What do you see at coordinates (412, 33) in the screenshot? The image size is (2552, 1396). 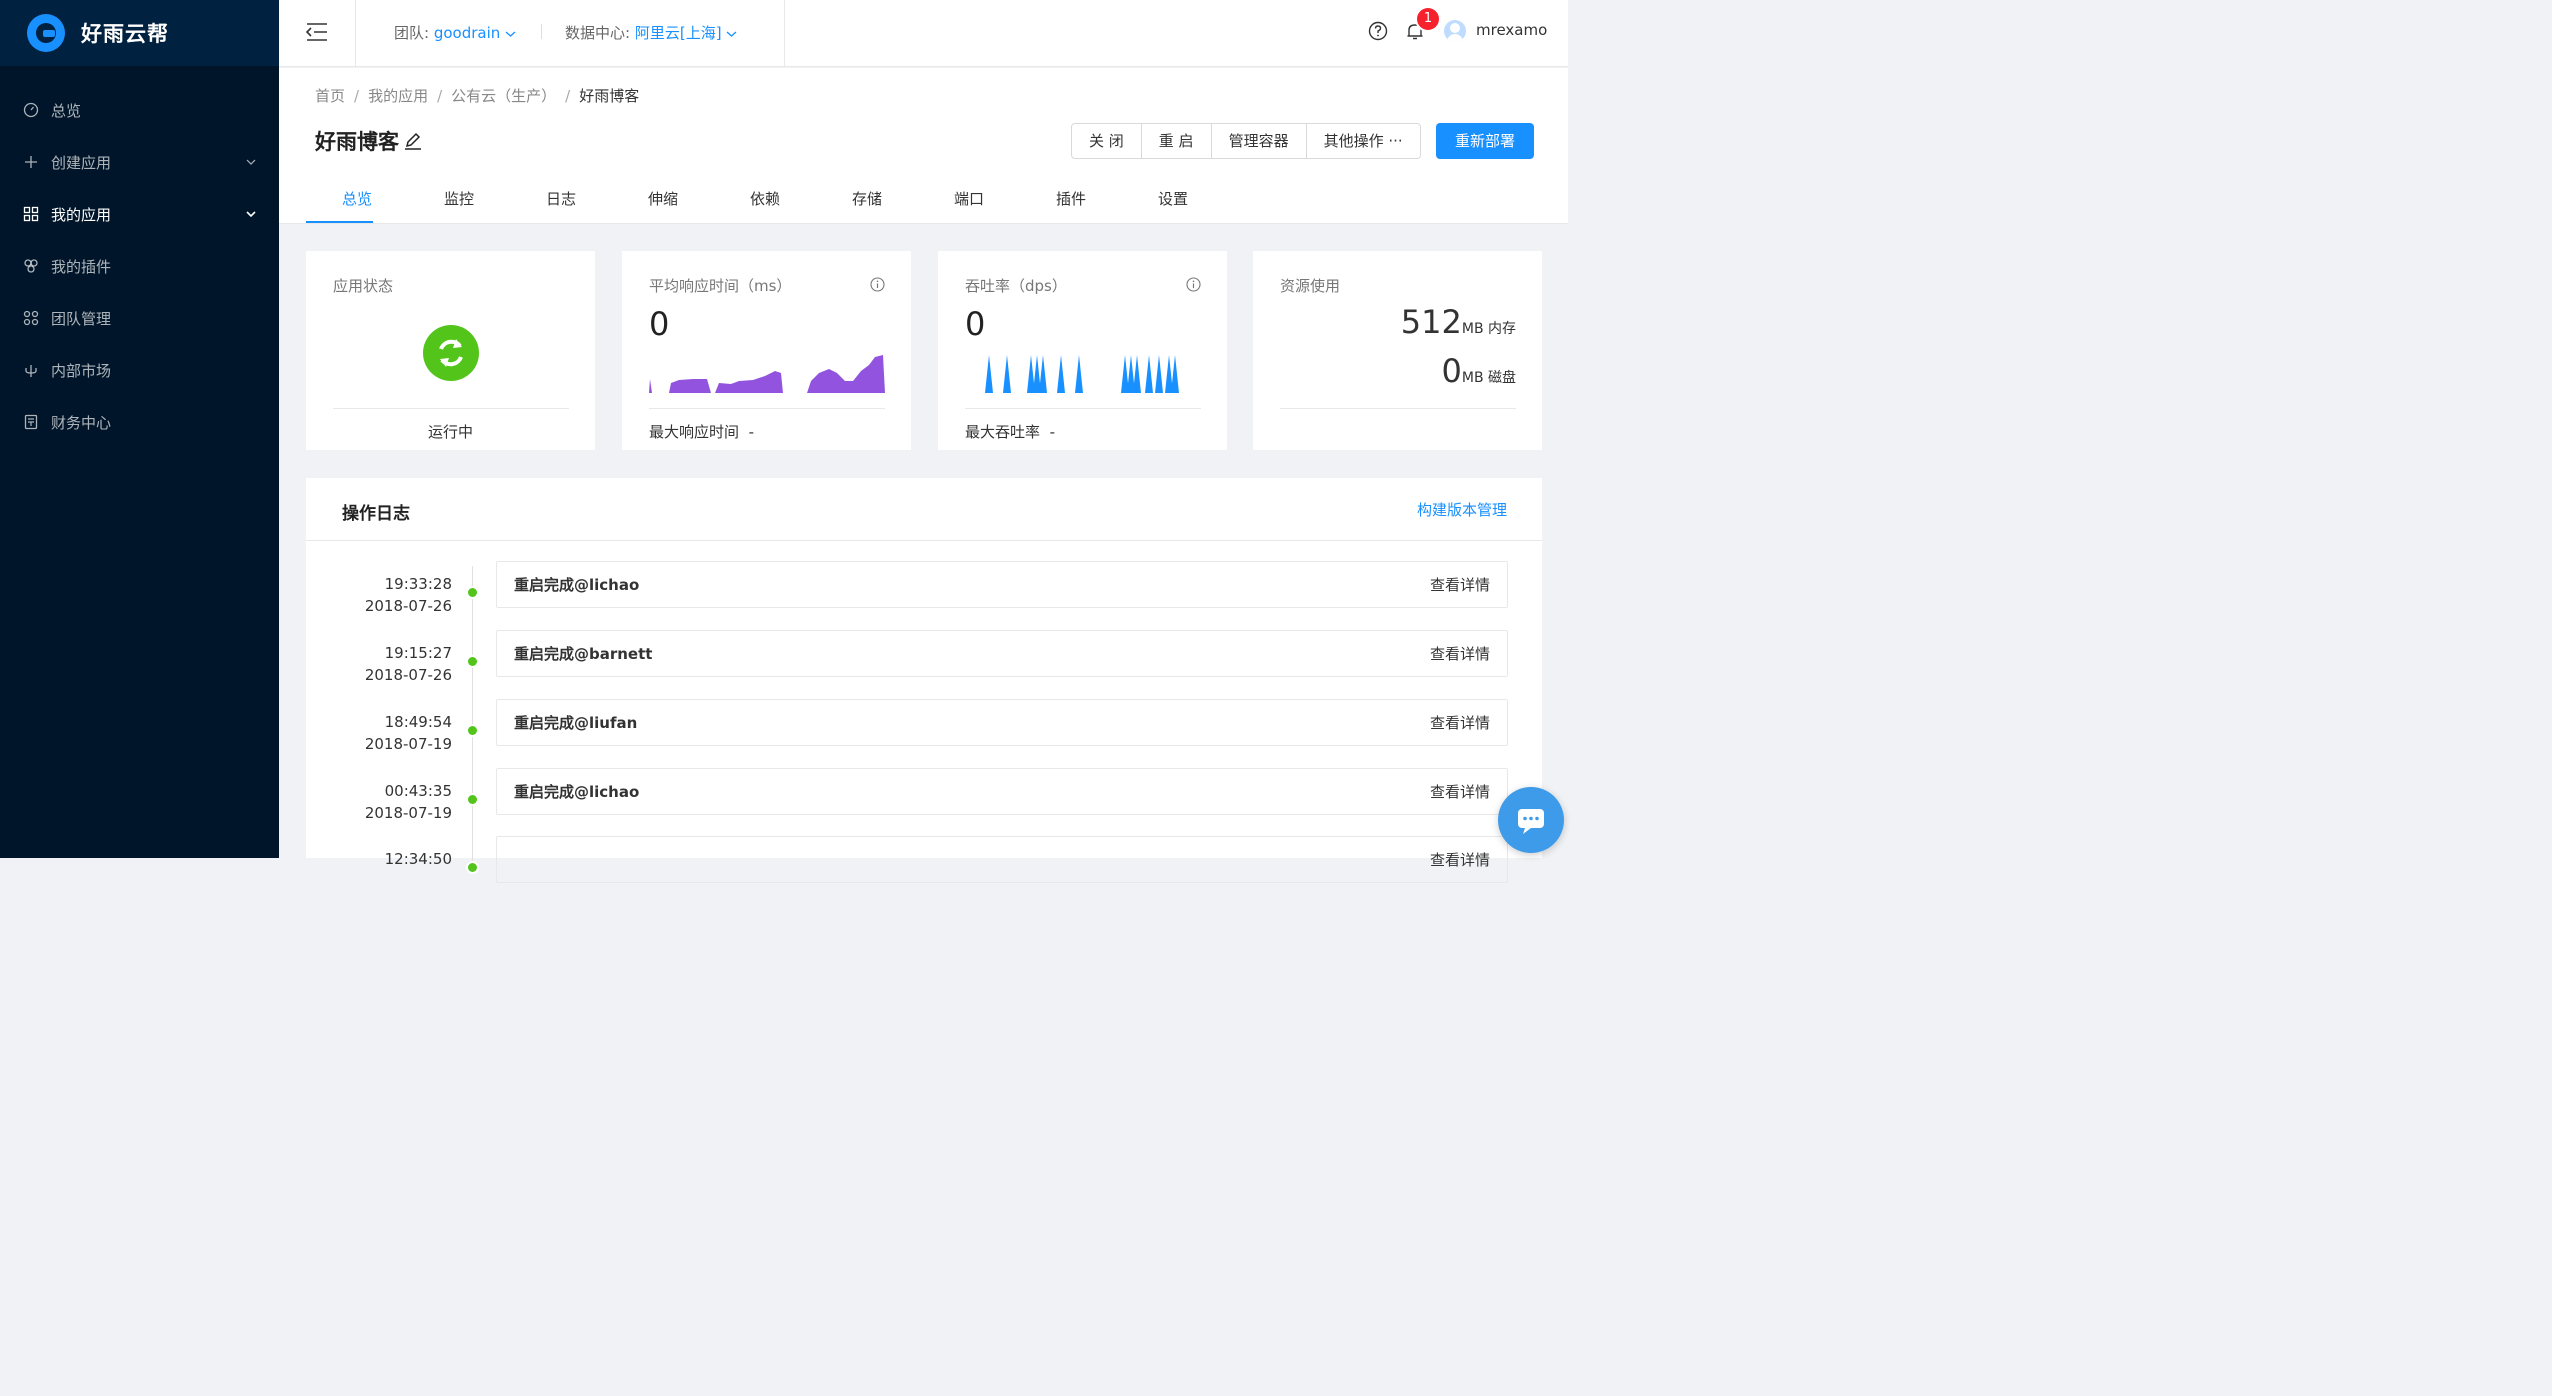 I see `team-label: 团队:` at bounding box center [412, 33].